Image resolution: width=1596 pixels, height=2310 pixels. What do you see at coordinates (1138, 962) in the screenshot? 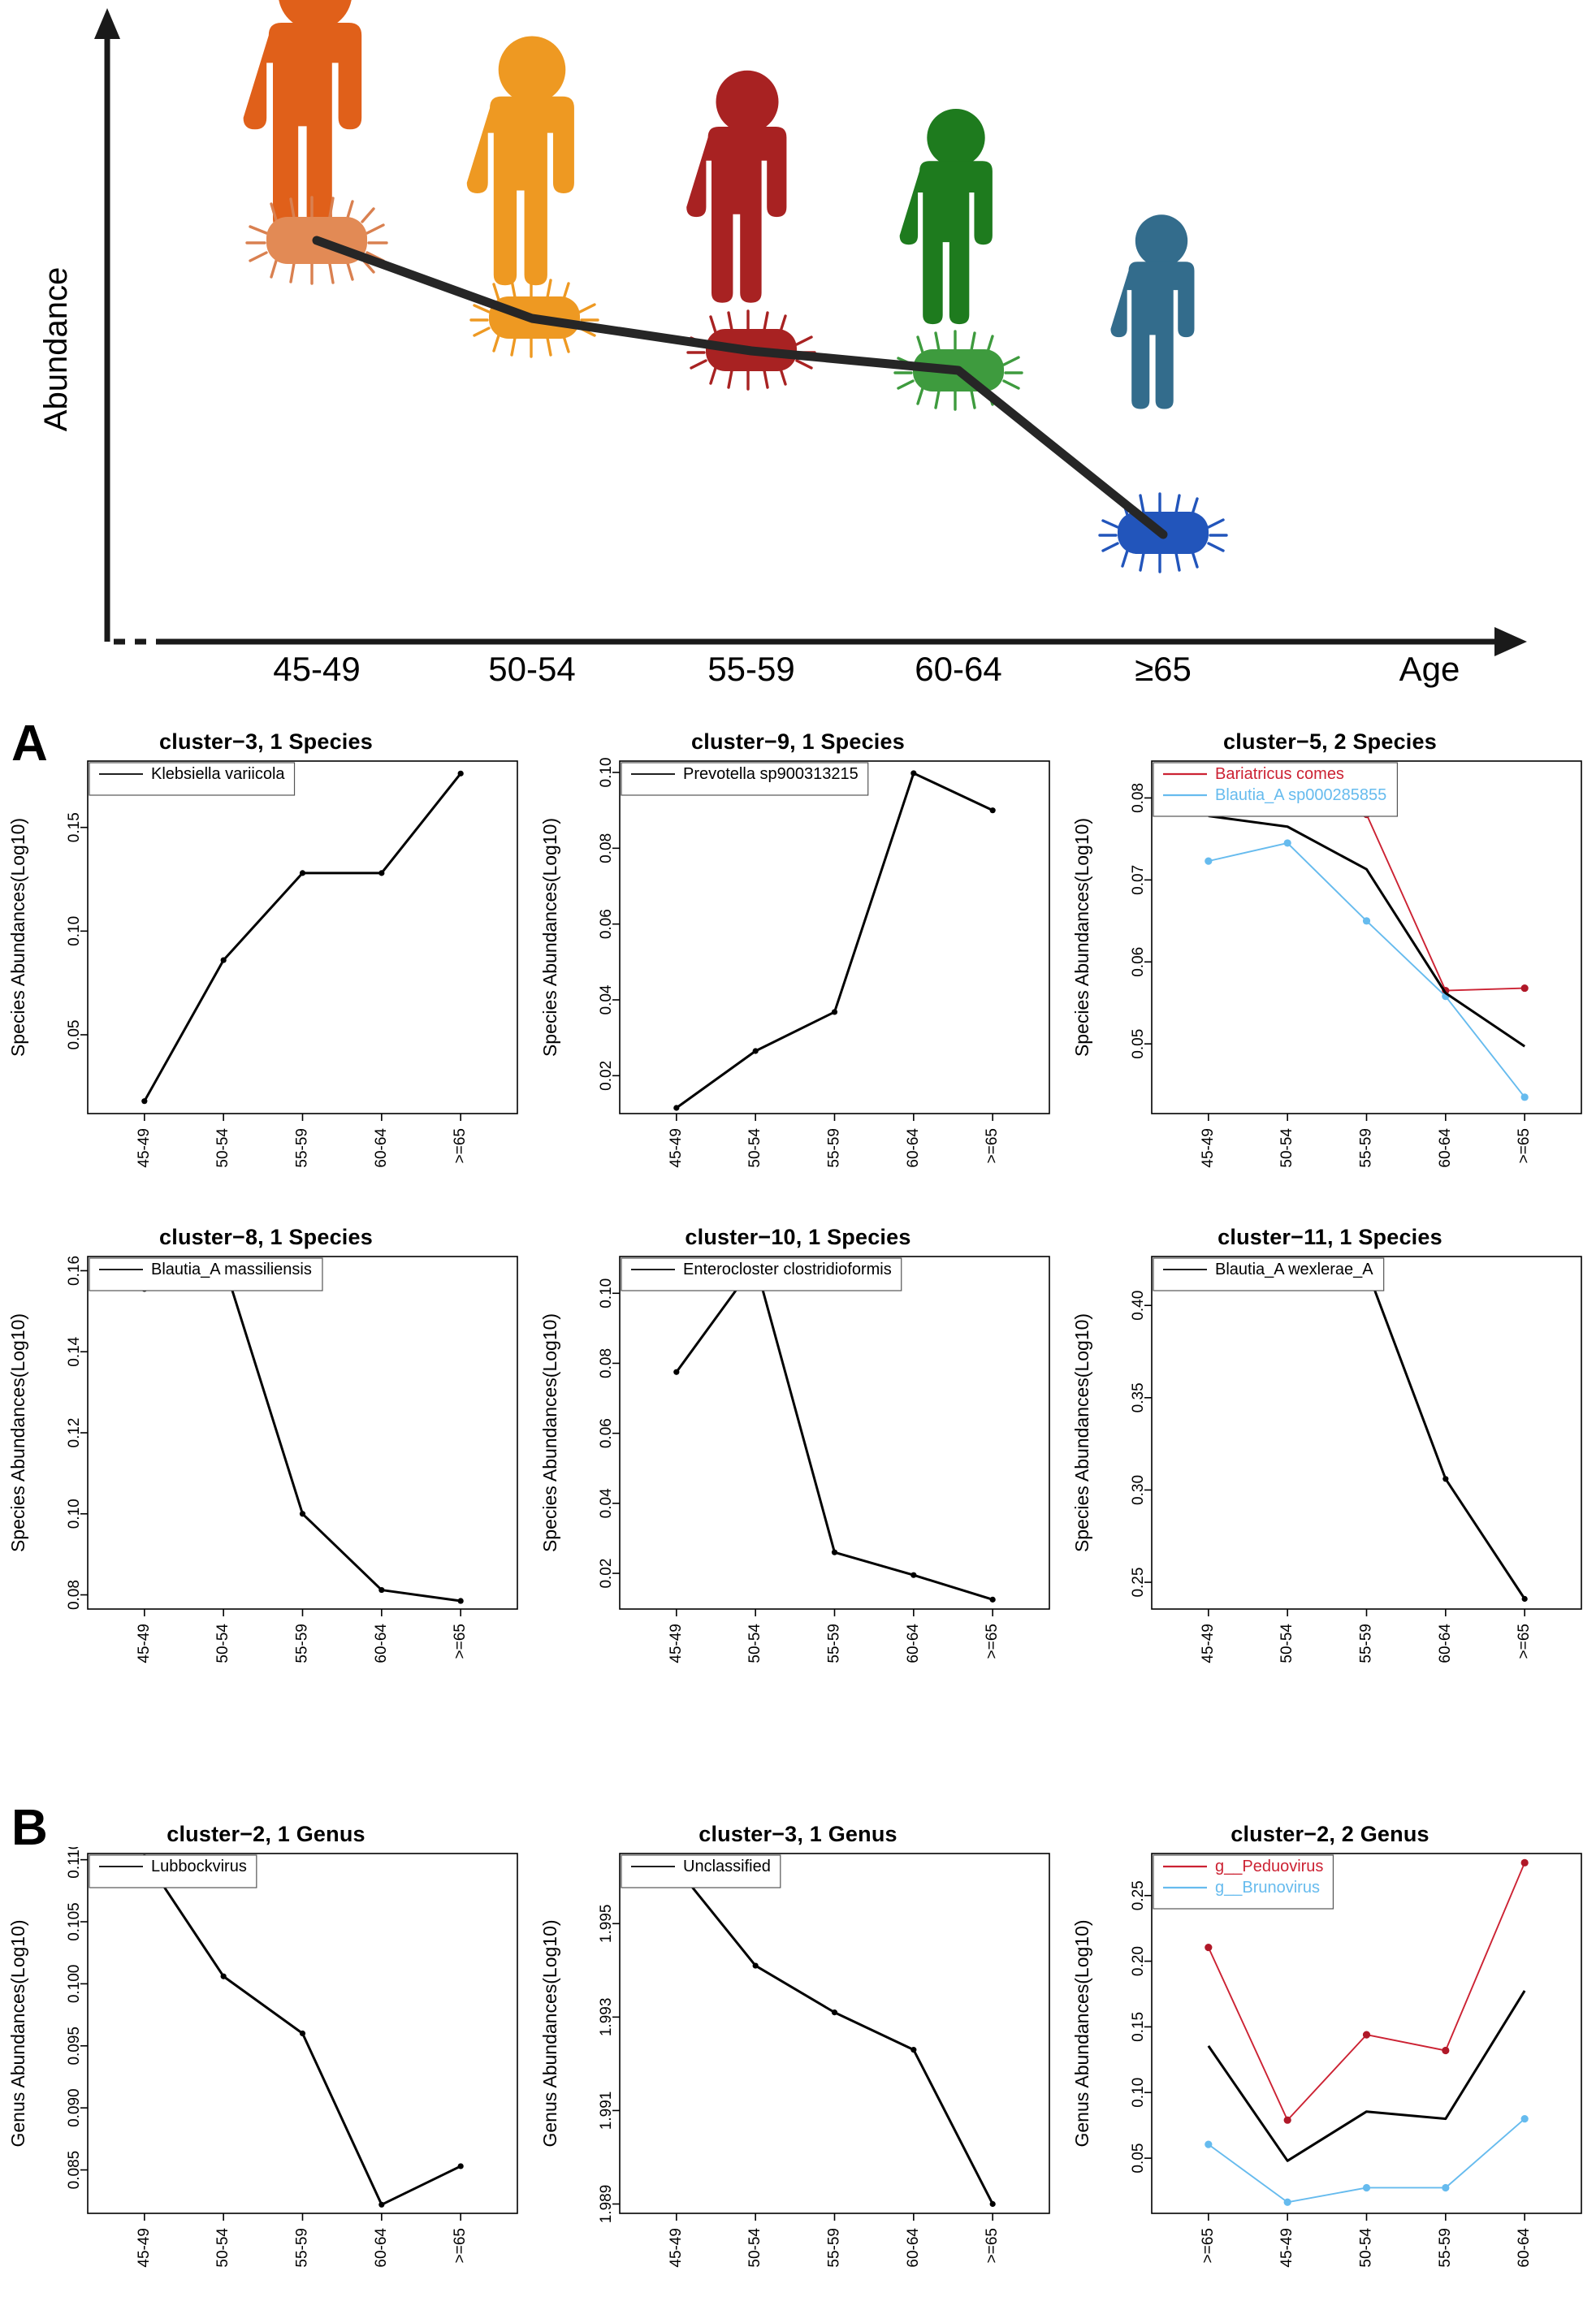
I see `y-tick-label: 0.06` at bounding box center [1138, 962].